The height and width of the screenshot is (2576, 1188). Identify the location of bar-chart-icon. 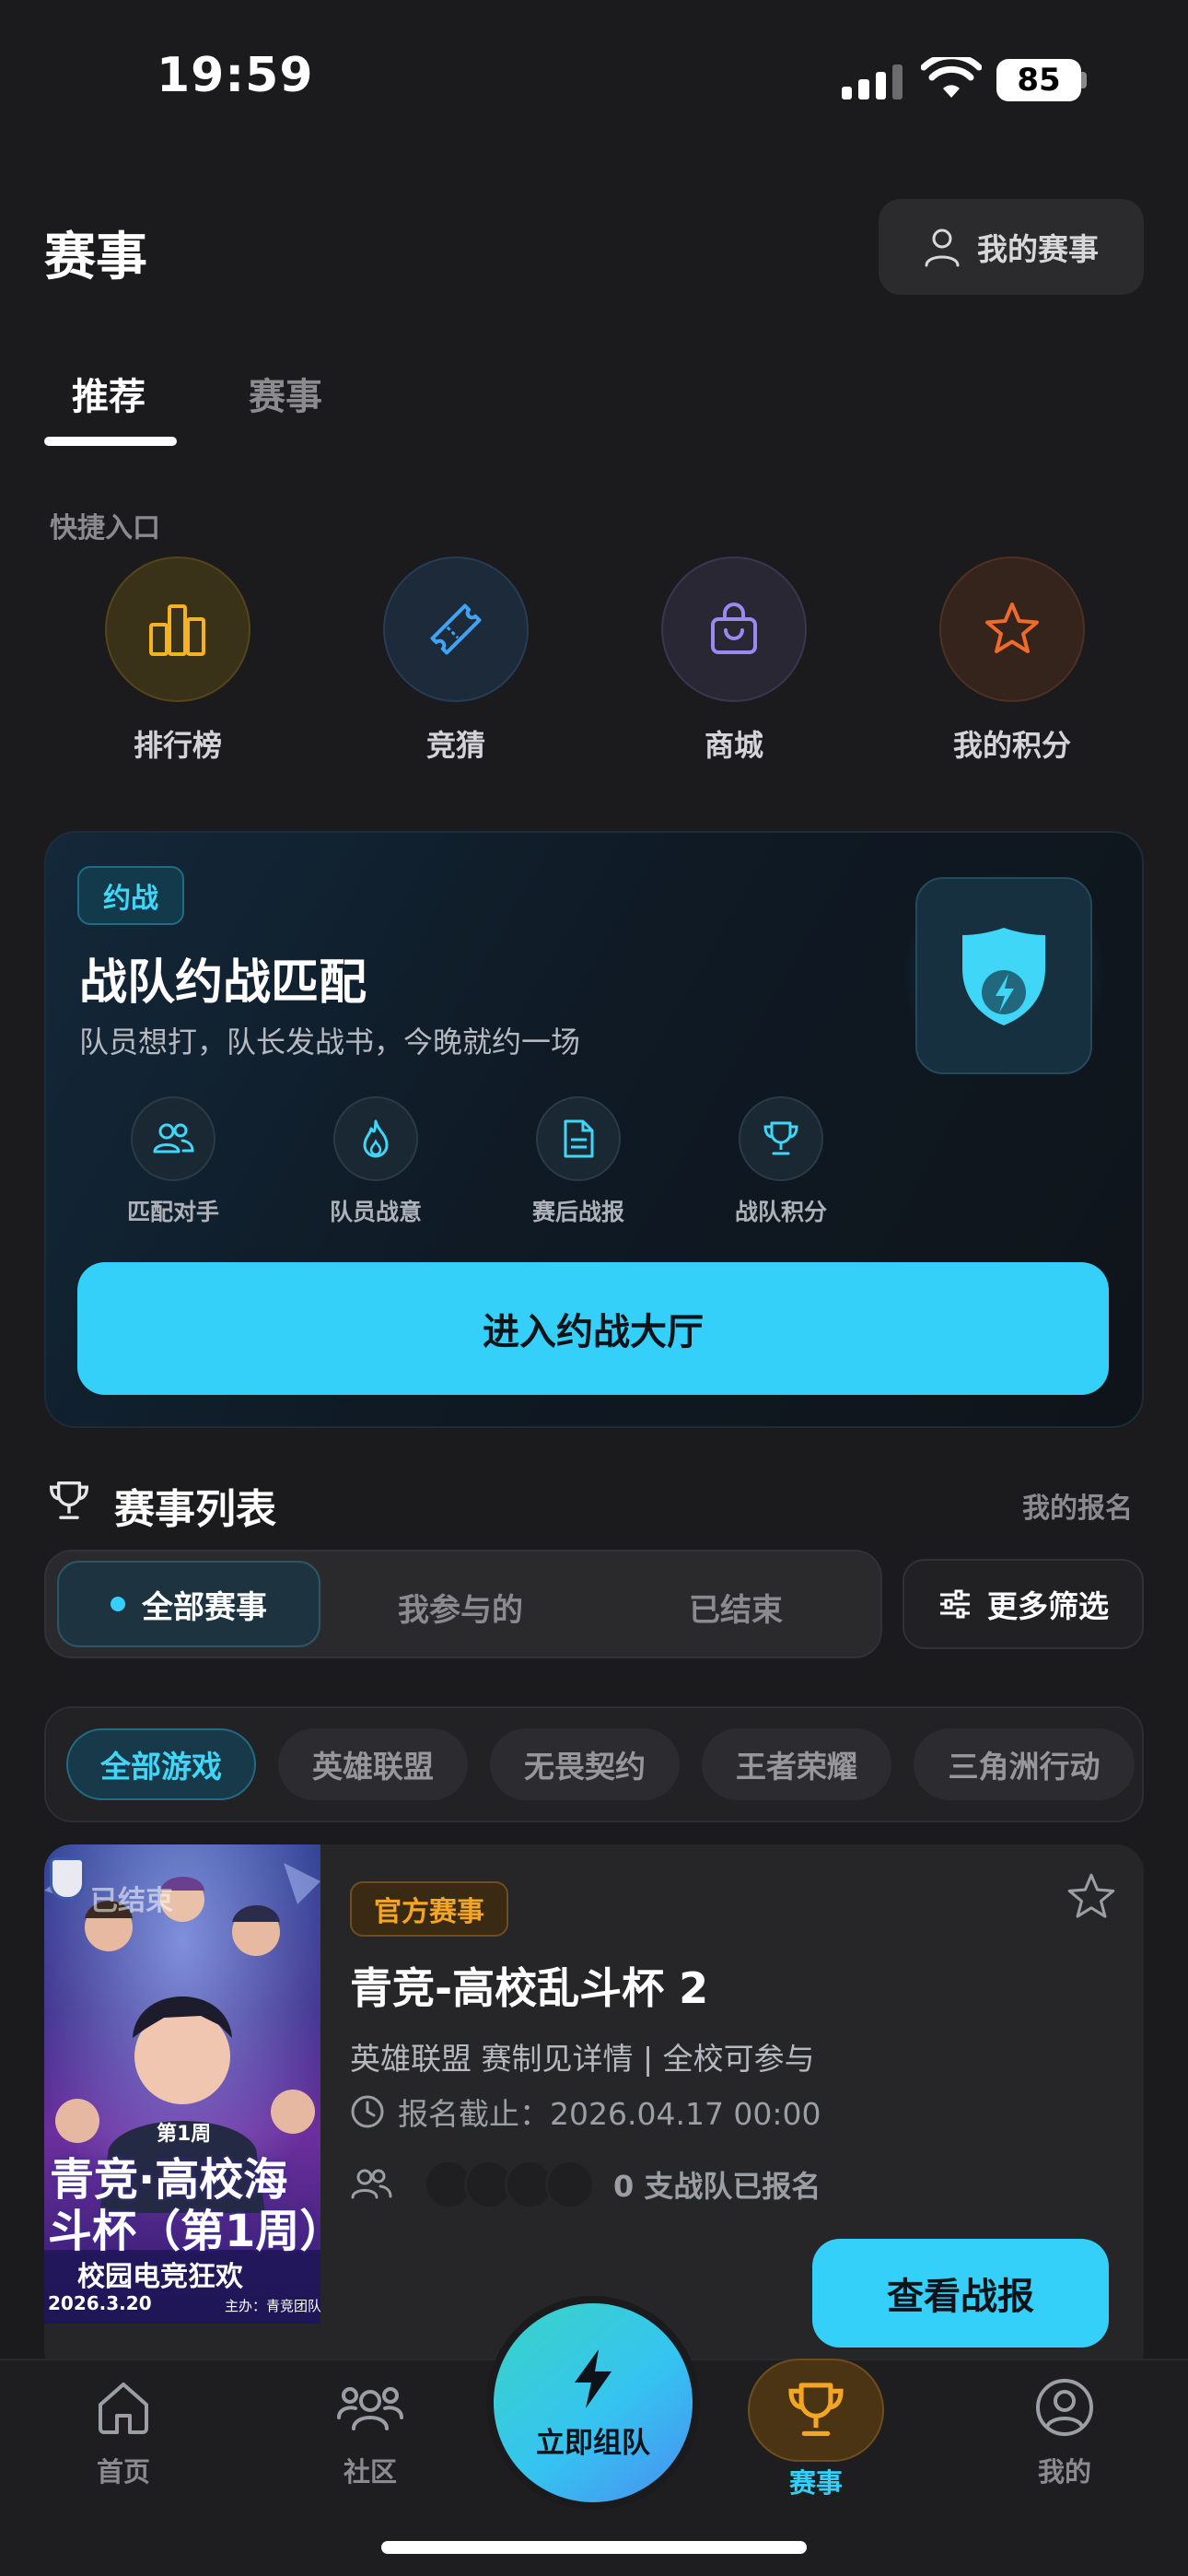
(177, 630).